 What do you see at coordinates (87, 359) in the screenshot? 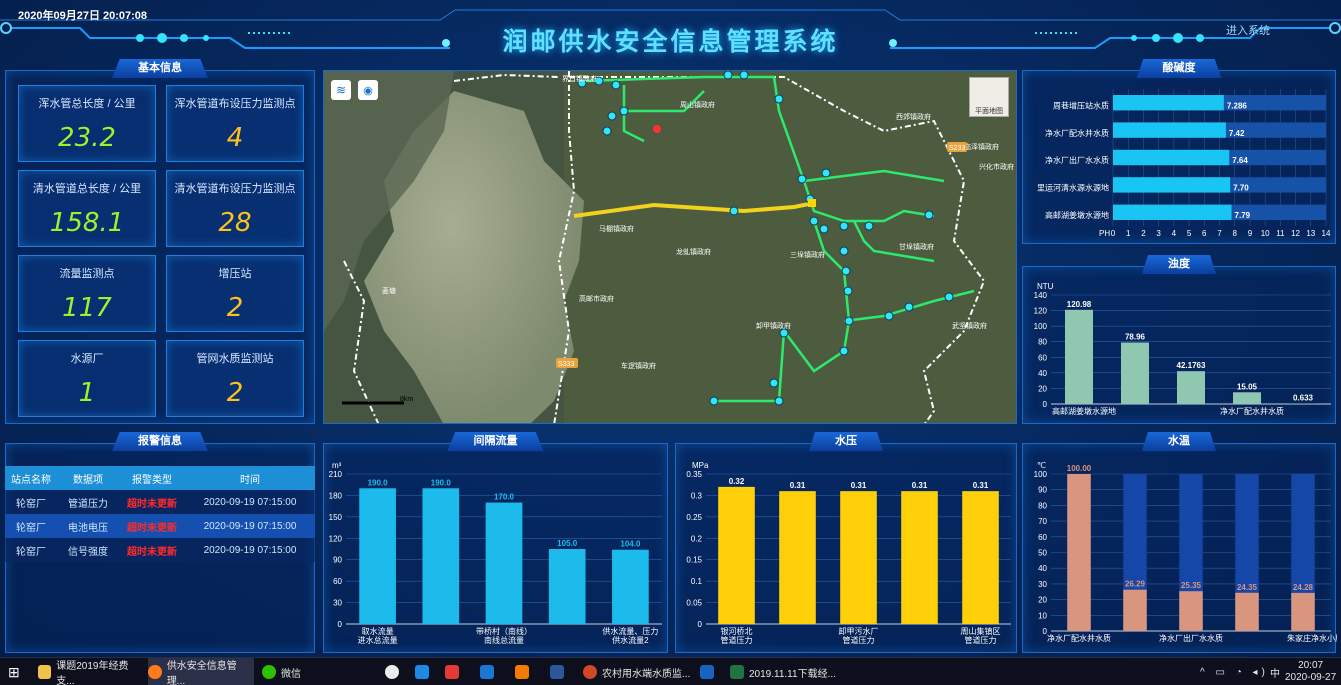
I see `stat-label: 水源厂` at bounding box center [87, 359].